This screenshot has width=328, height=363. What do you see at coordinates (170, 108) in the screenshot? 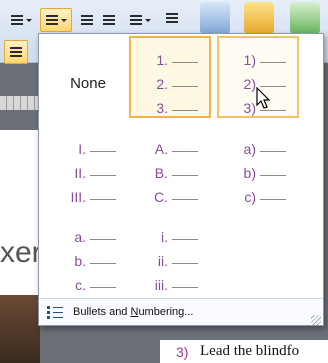
I see `list-item: 3.` at bounding box center [170, 108].